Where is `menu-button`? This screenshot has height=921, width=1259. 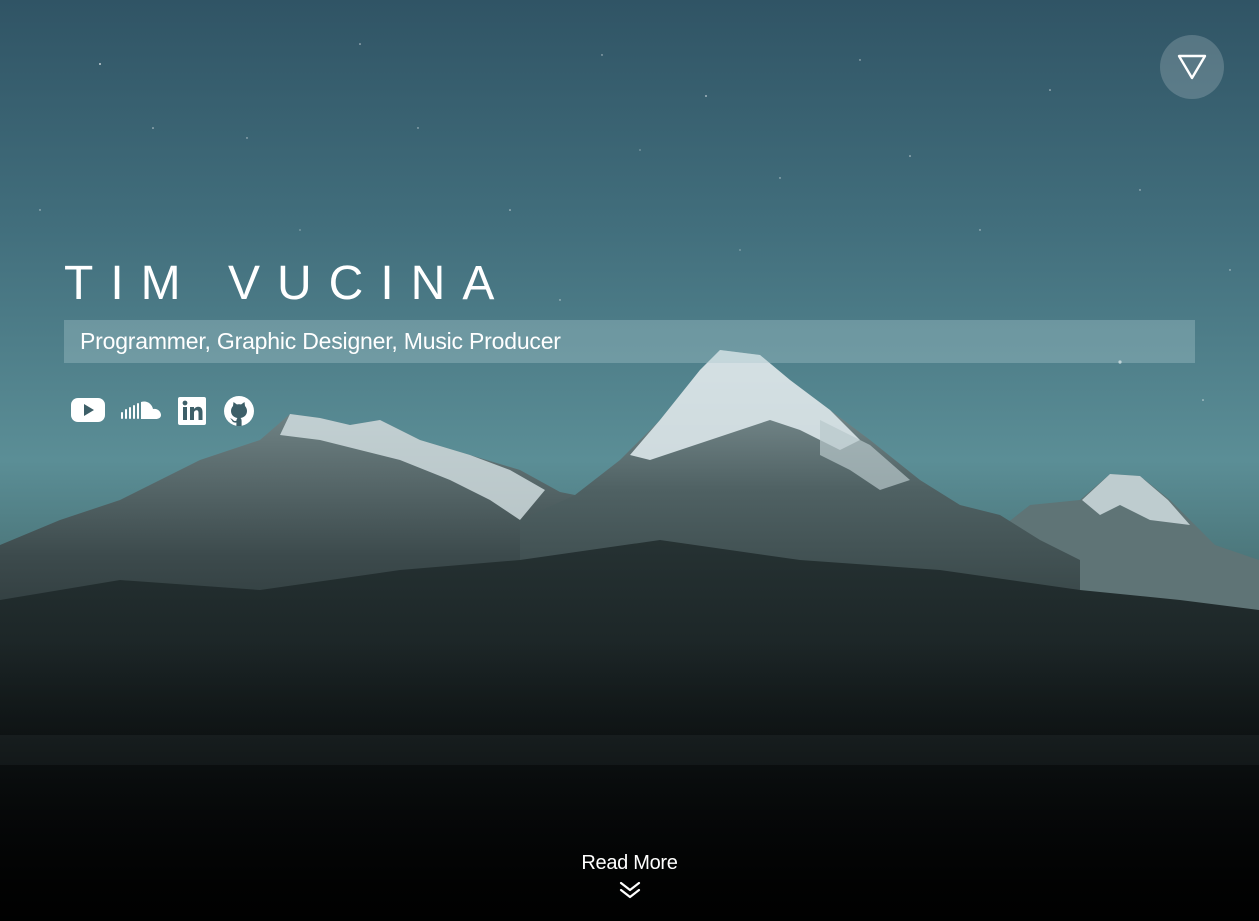 menu-button is located at coordinates (1192, 67).